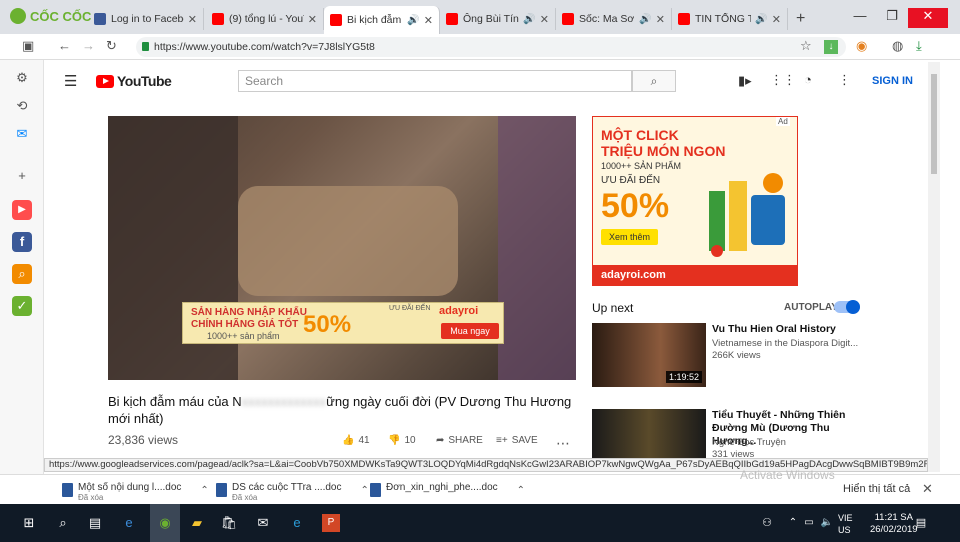 The width and height of the screenshot is (960, 542). What do you see at coordinates (783, 80) in the screenshot?
I see `apps-grid-icon: ⋮⋮` at bounding box center [783, 80].